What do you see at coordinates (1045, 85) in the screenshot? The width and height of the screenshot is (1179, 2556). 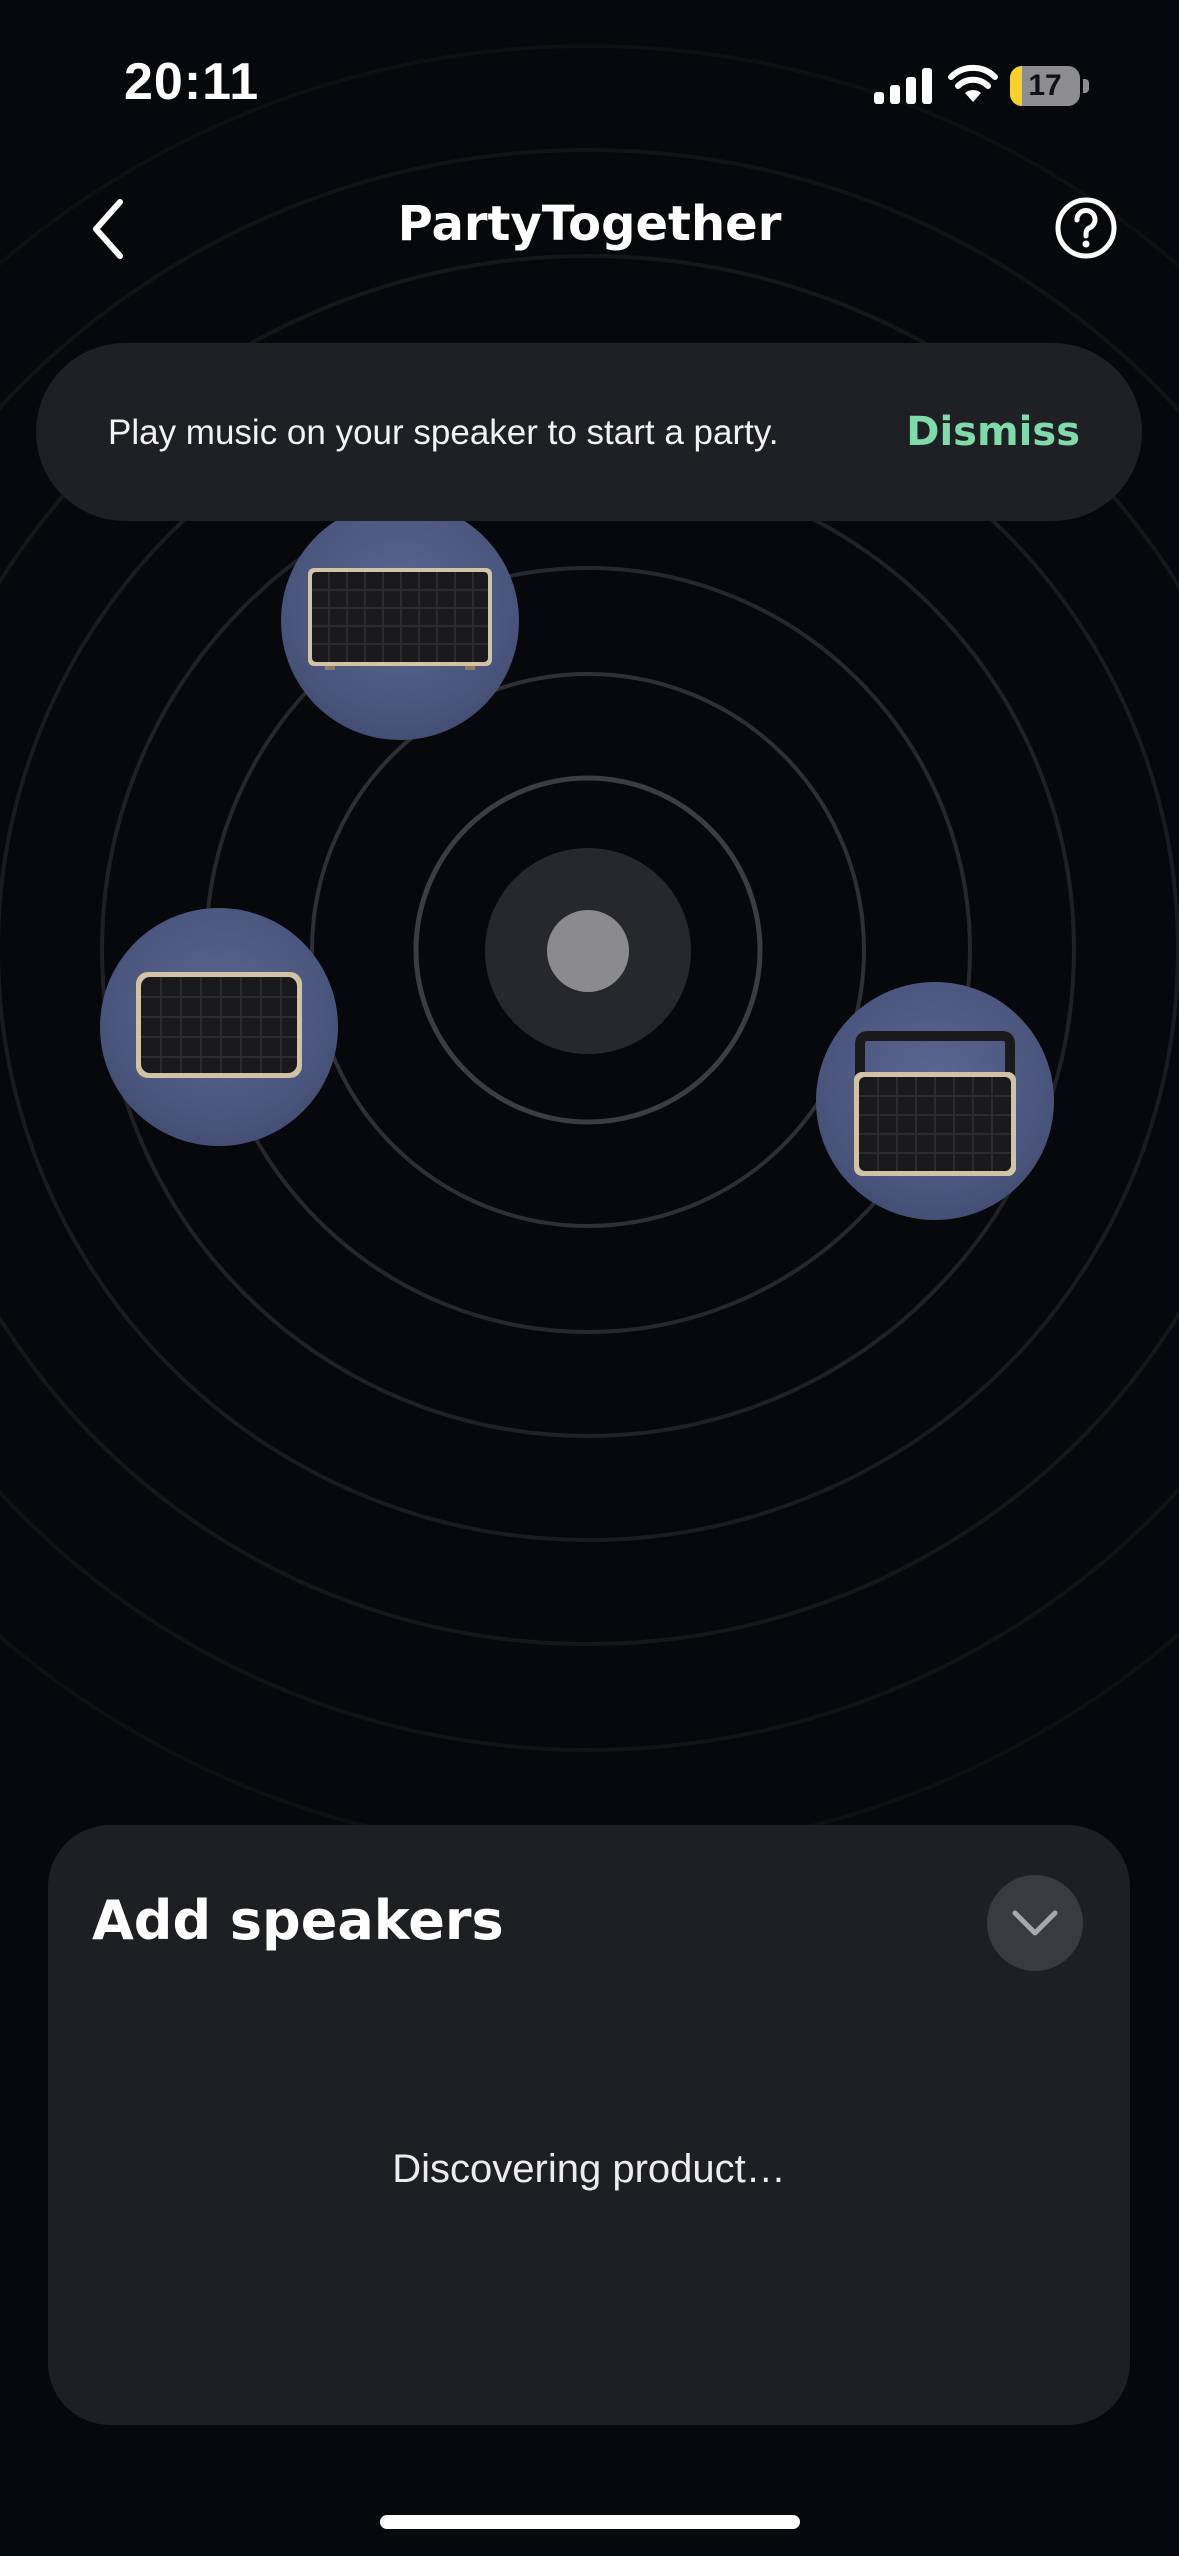 I see `battery-level: 17` at bounding box center [1045, 85].